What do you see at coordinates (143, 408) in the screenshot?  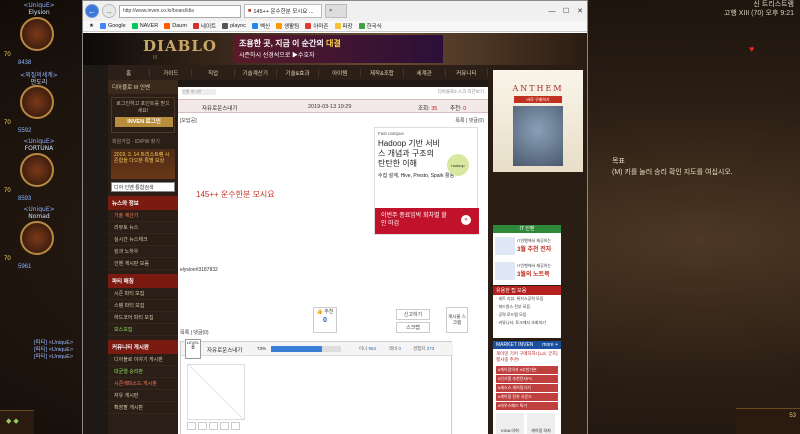 I see `sidebar-item: 확장팔 게시판` at bounding box center [143, 408].